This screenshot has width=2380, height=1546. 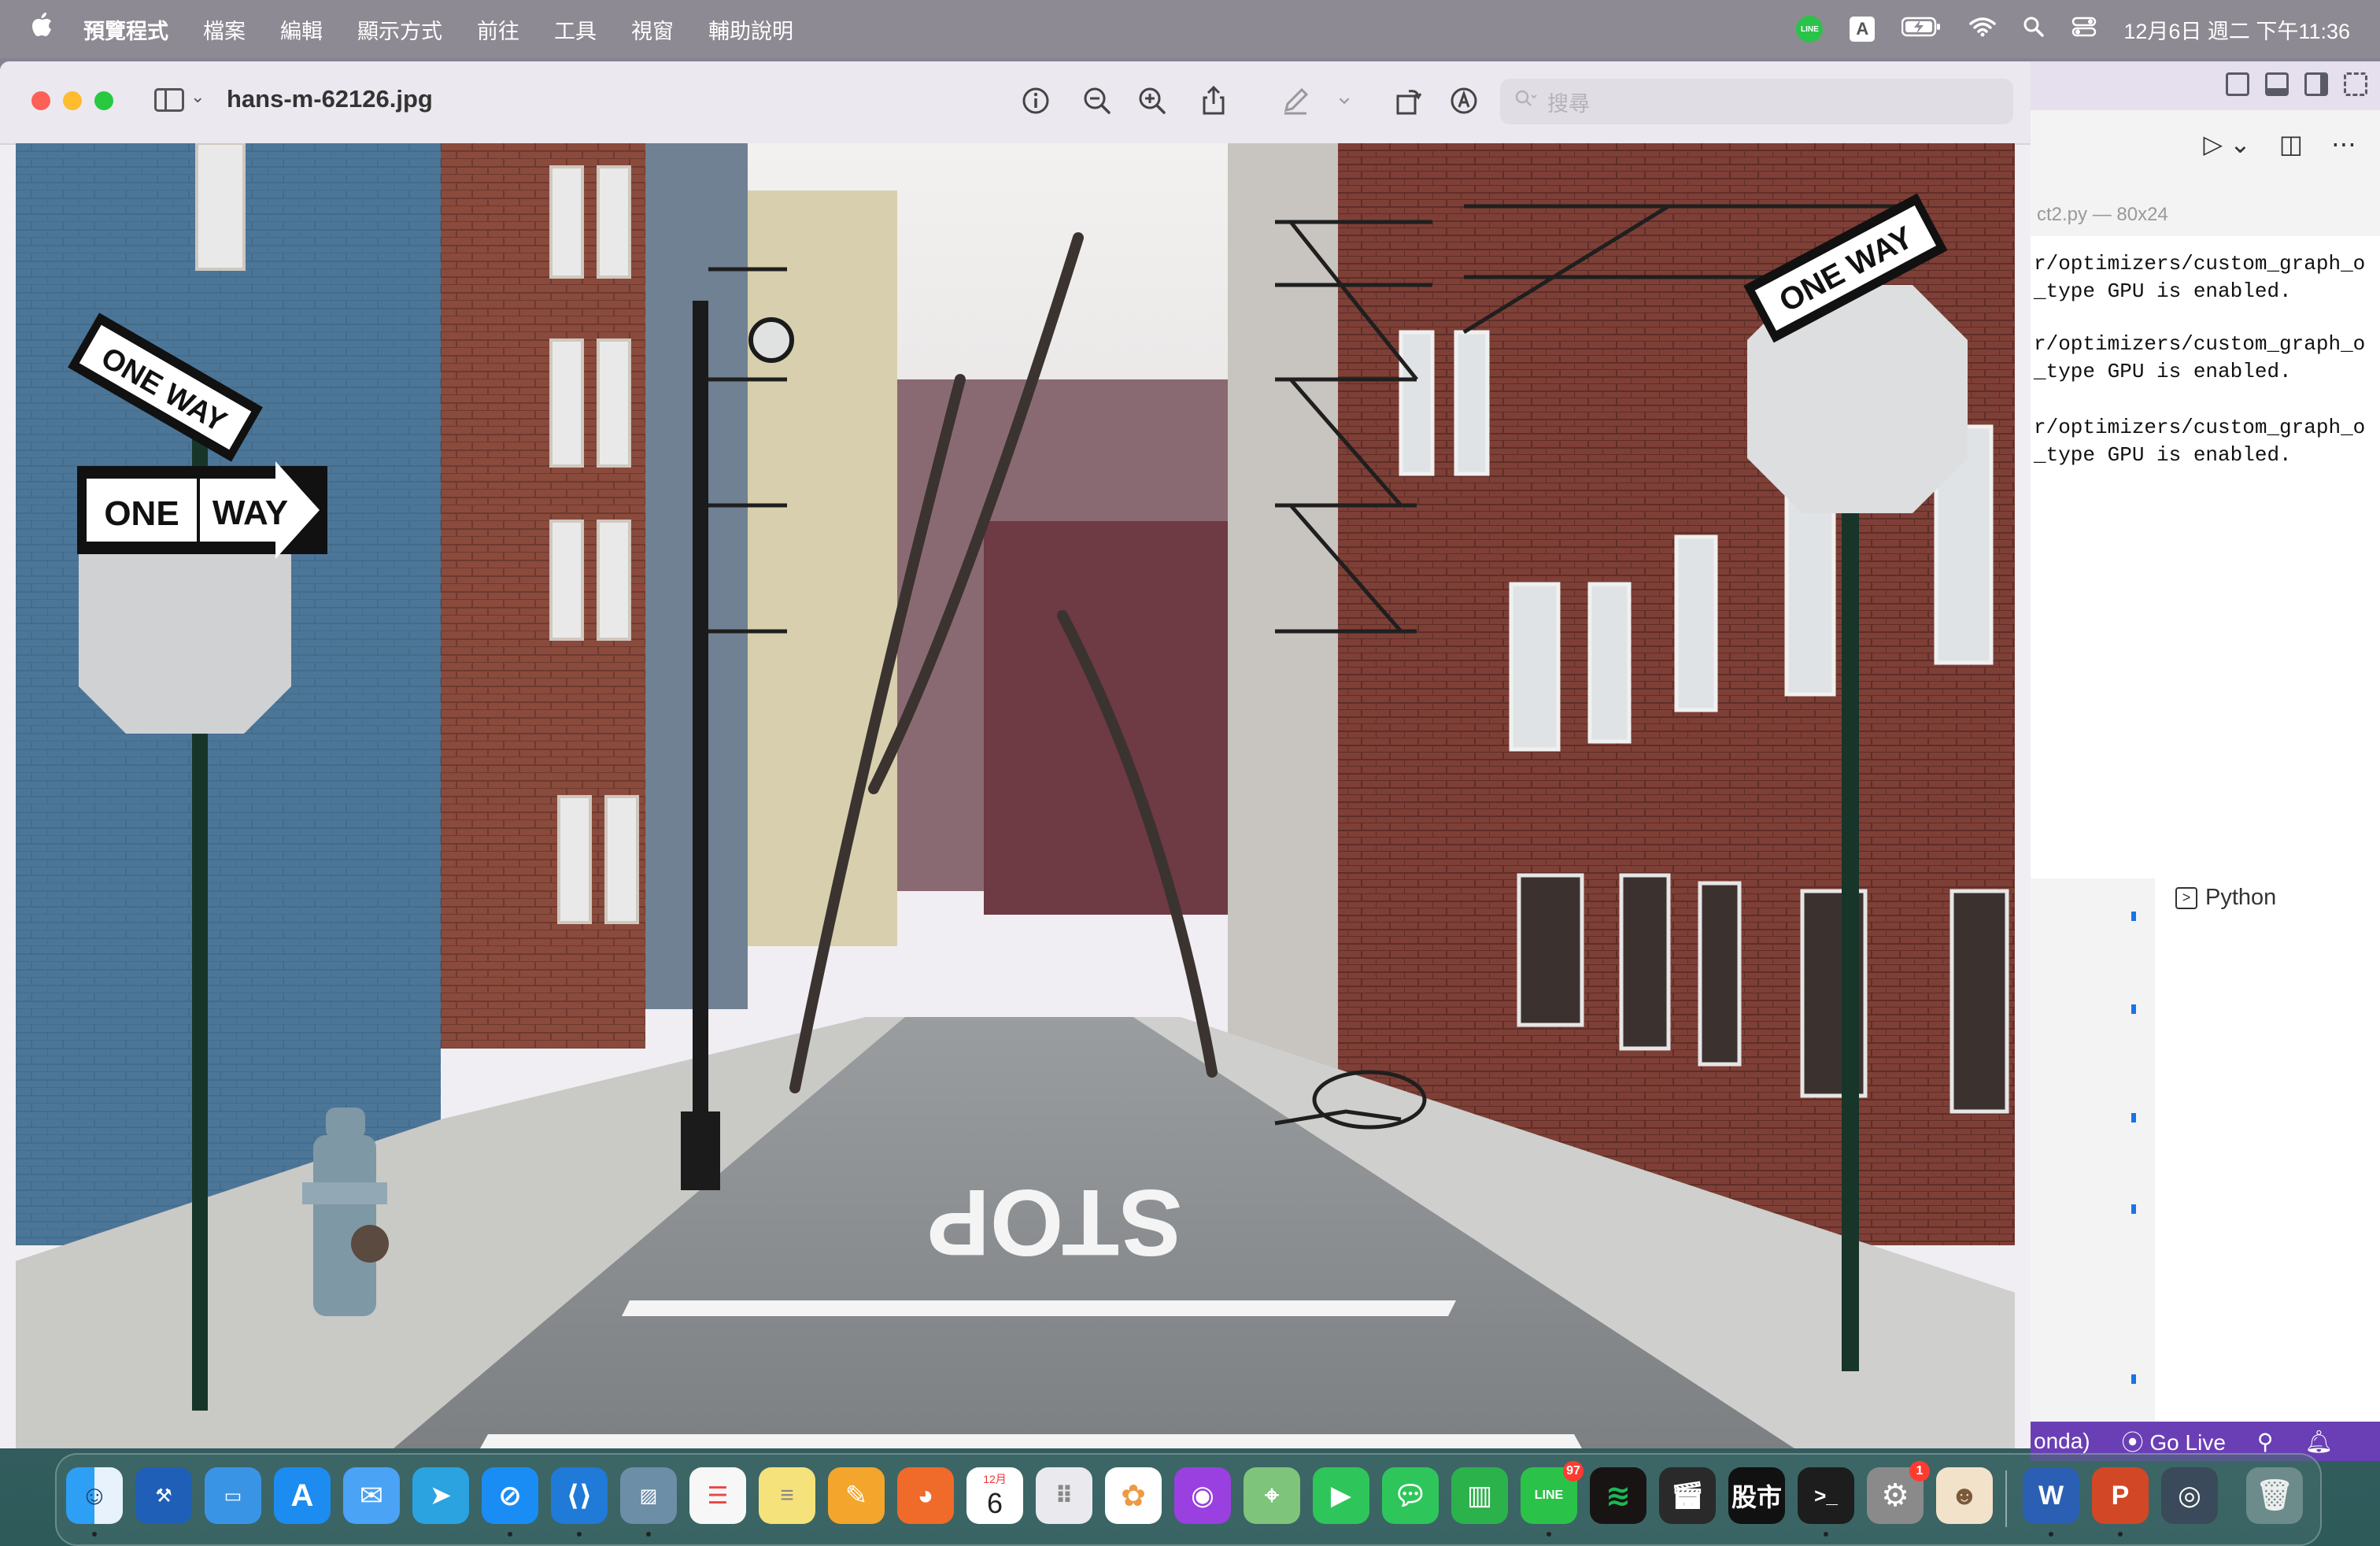 I want to click on search-field: 搜尋, so click(x=1756, y=101).